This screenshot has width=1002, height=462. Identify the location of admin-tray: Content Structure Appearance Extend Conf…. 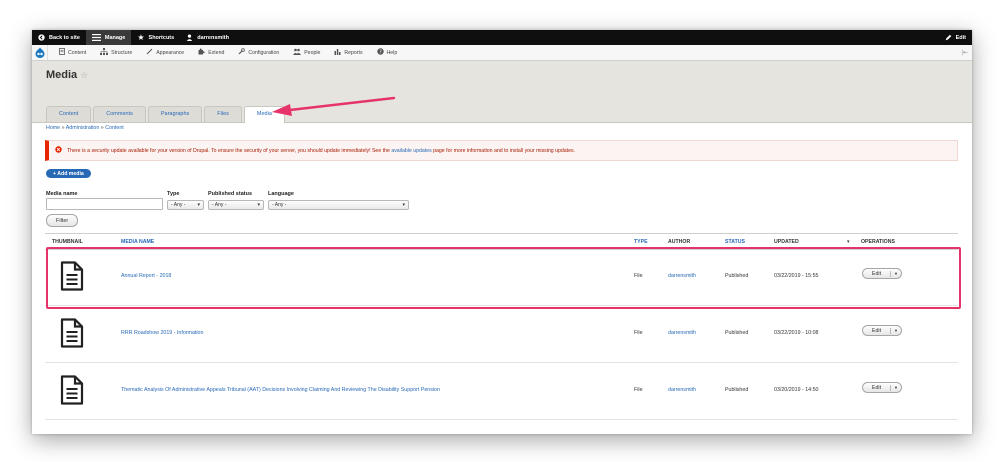
(502, 53).